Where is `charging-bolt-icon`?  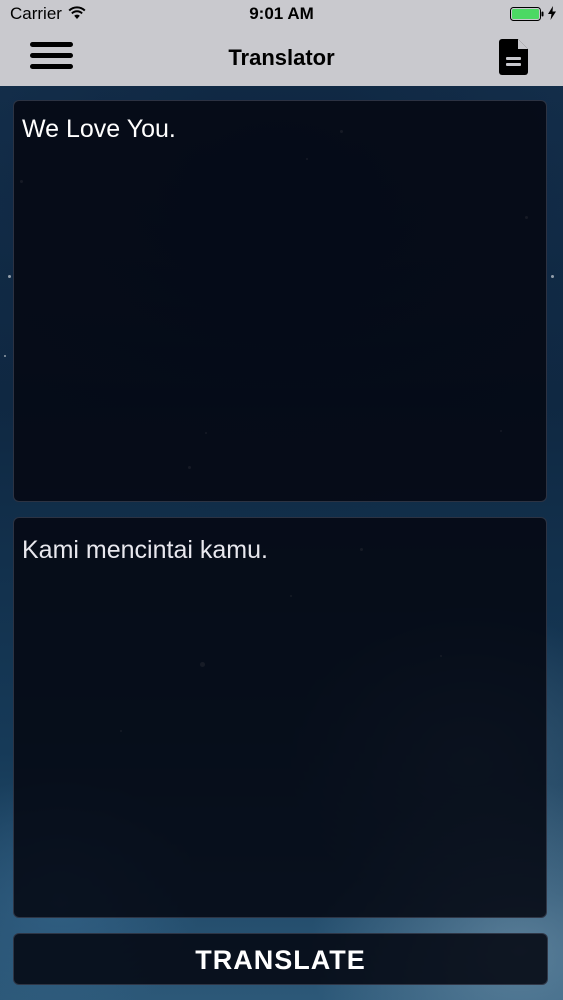 charging-bolt-icon is located at coordinates (552, 13).